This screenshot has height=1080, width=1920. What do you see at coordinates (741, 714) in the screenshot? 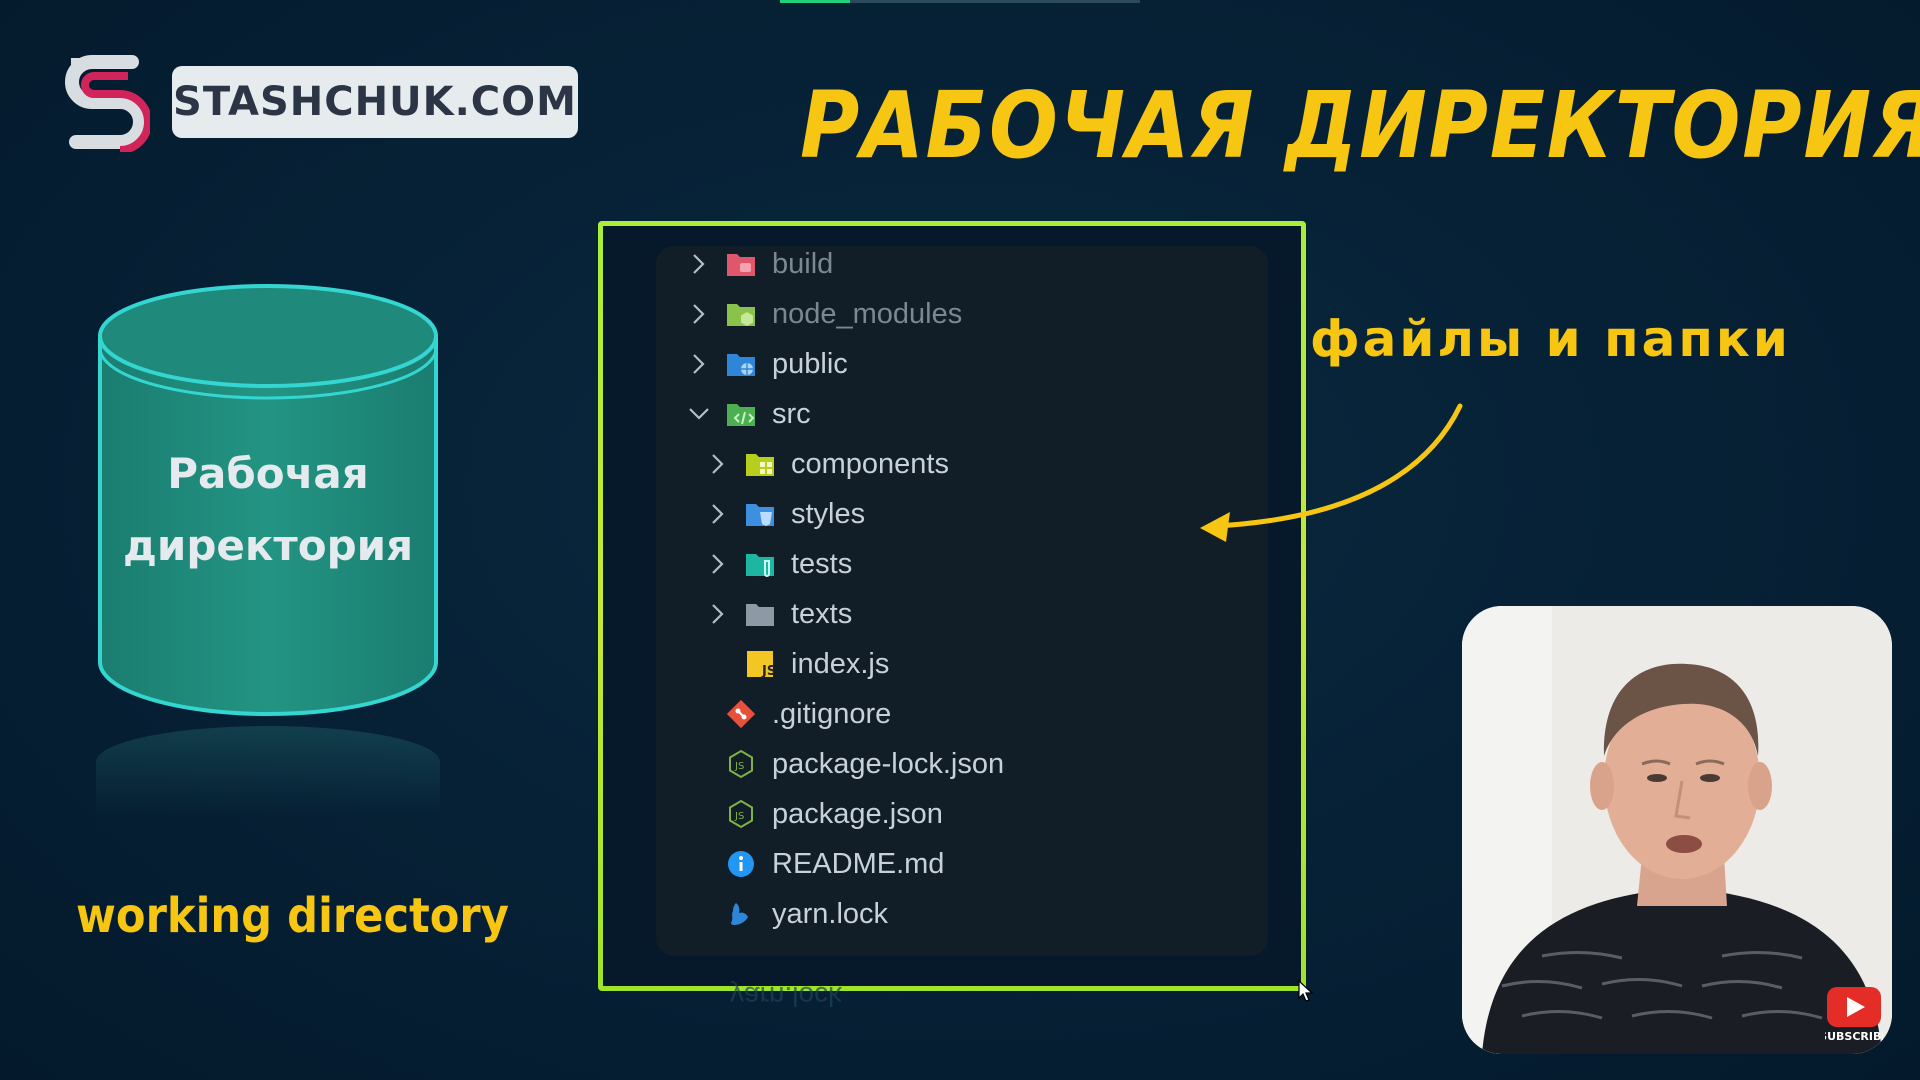
I see `git-icon` at bounding box center [741, 714].